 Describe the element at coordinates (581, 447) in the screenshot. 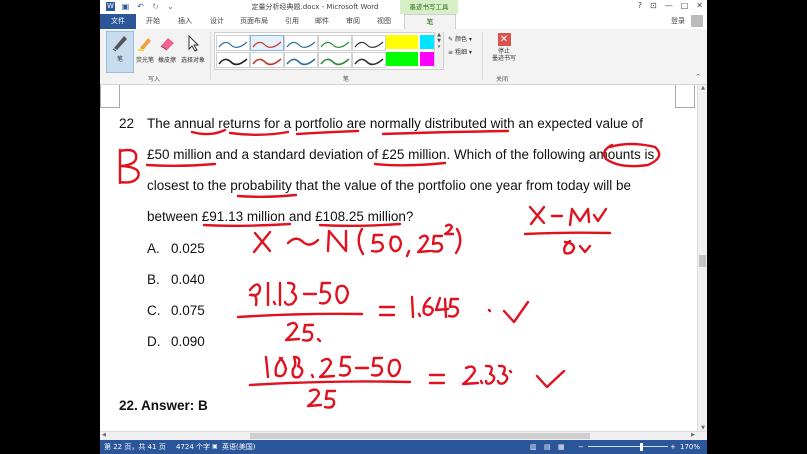

I see `zoom-out-icon: −` at that location.